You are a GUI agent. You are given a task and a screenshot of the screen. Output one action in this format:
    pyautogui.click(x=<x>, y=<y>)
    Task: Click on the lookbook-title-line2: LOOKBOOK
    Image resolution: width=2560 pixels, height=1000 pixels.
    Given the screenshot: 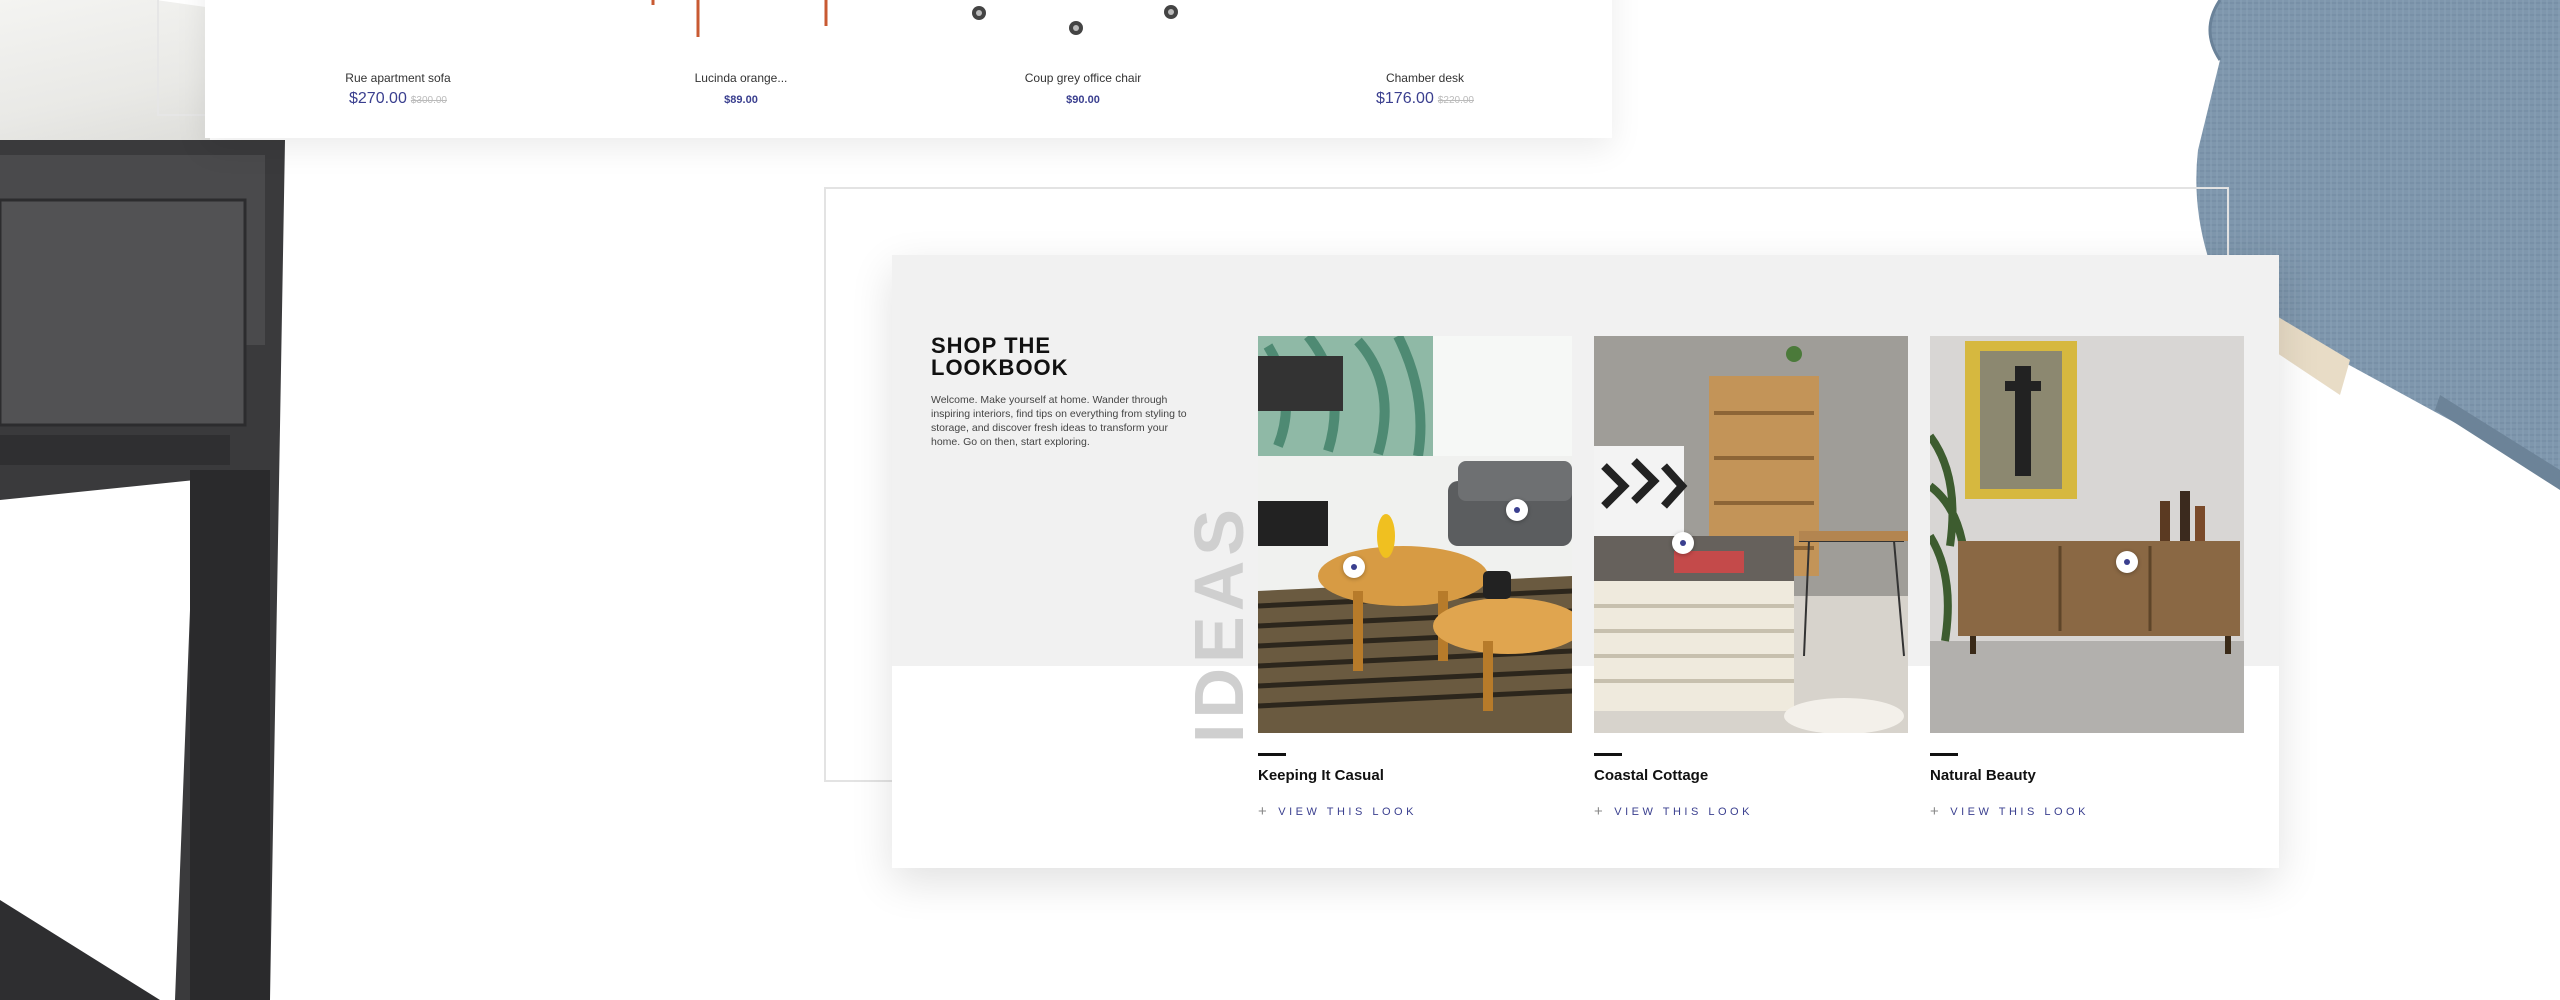 What is the action you would take?
    pyautogui.click(x=1000, y=367)
    